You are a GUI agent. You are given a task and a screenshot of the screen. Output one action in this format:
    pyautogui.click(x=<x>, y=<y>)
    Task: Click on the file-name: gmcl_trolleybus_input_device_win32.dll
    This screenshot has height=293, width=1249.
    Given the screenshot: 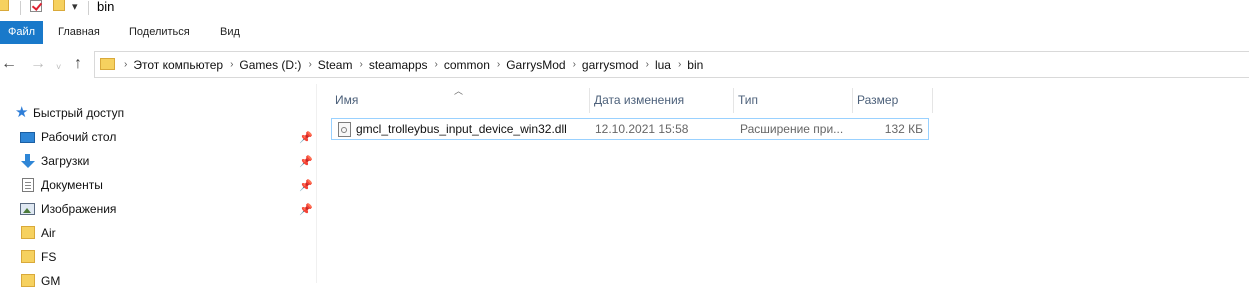 What is the action you would take?
    pyautogui.click(x=461, y=129)
    